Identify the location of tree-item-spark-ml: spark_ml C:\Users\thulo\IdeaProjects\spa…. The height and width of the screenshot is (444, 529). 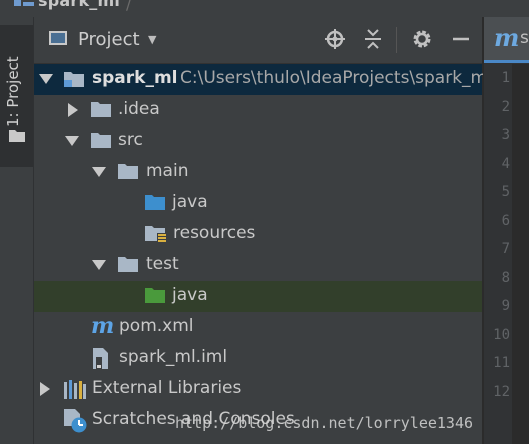
(263, 79).